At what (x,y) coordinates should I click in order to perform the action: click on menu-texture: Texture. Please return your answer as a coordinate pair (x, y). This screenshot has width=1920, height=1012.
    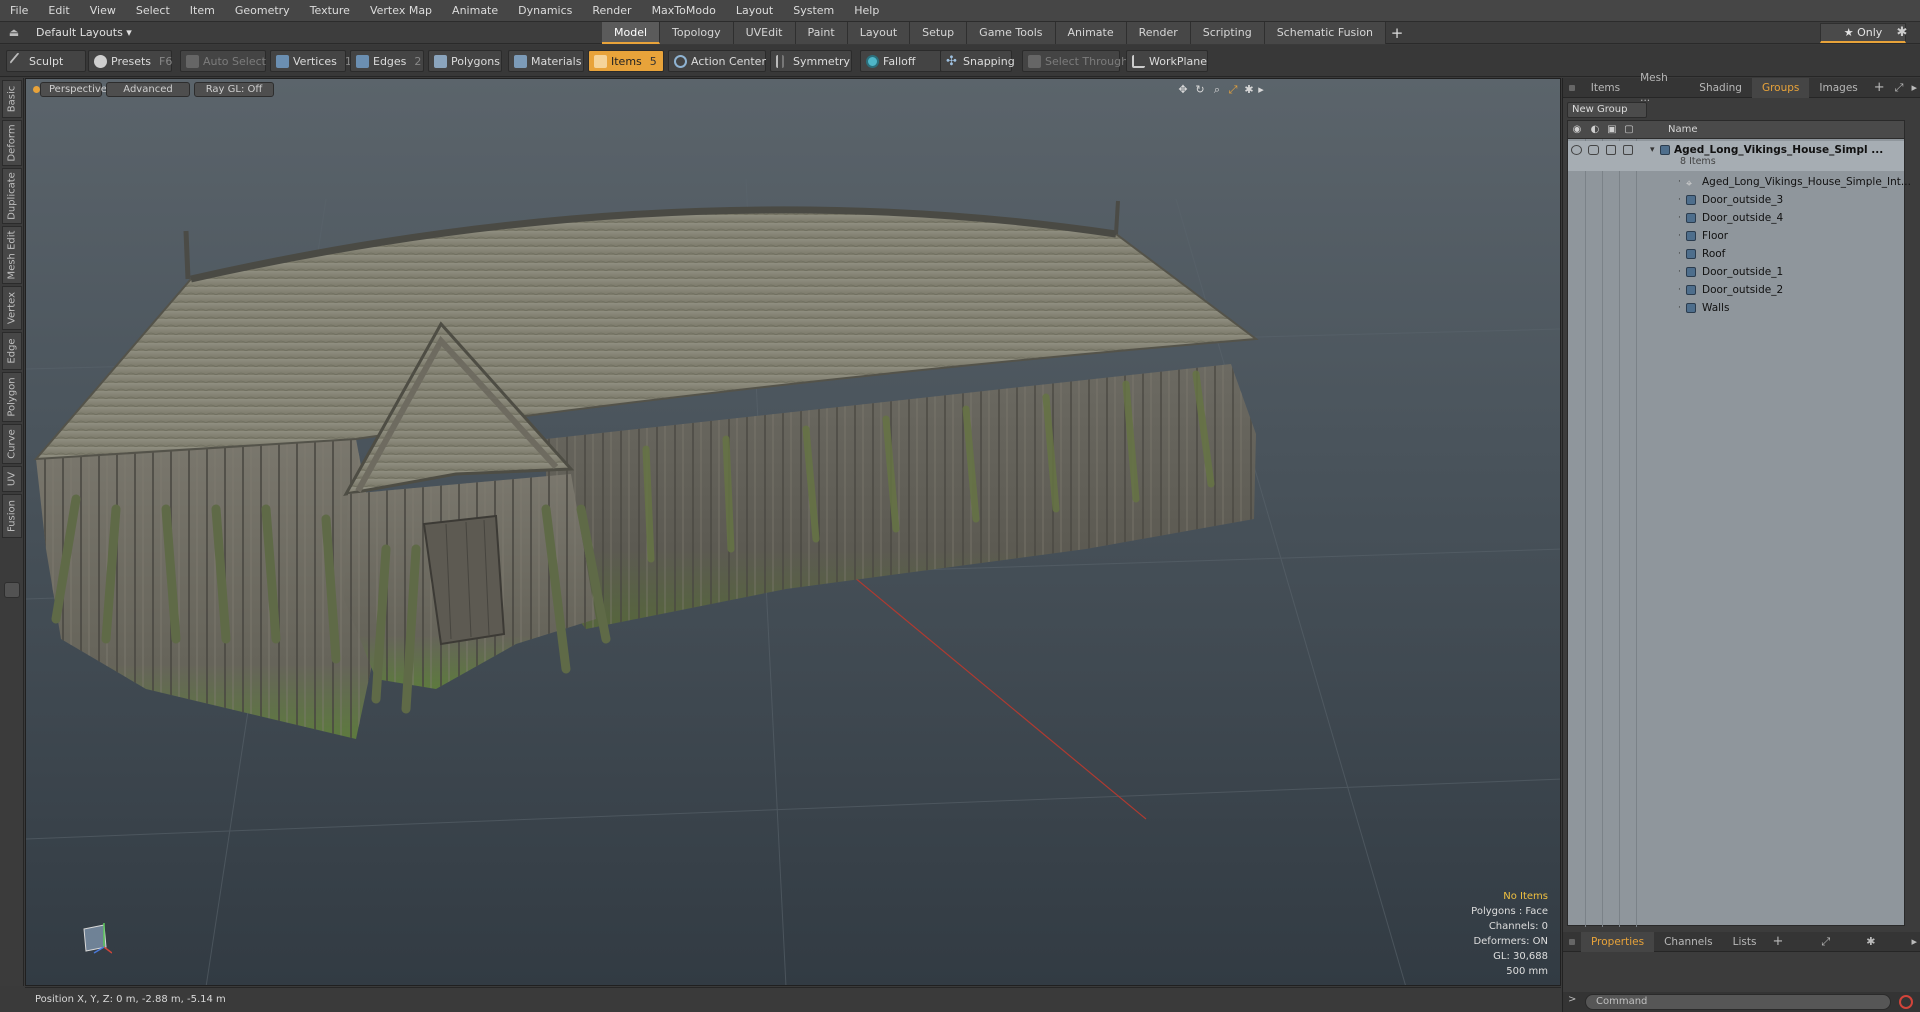
    Looking at the image, I should click on (330, 11).